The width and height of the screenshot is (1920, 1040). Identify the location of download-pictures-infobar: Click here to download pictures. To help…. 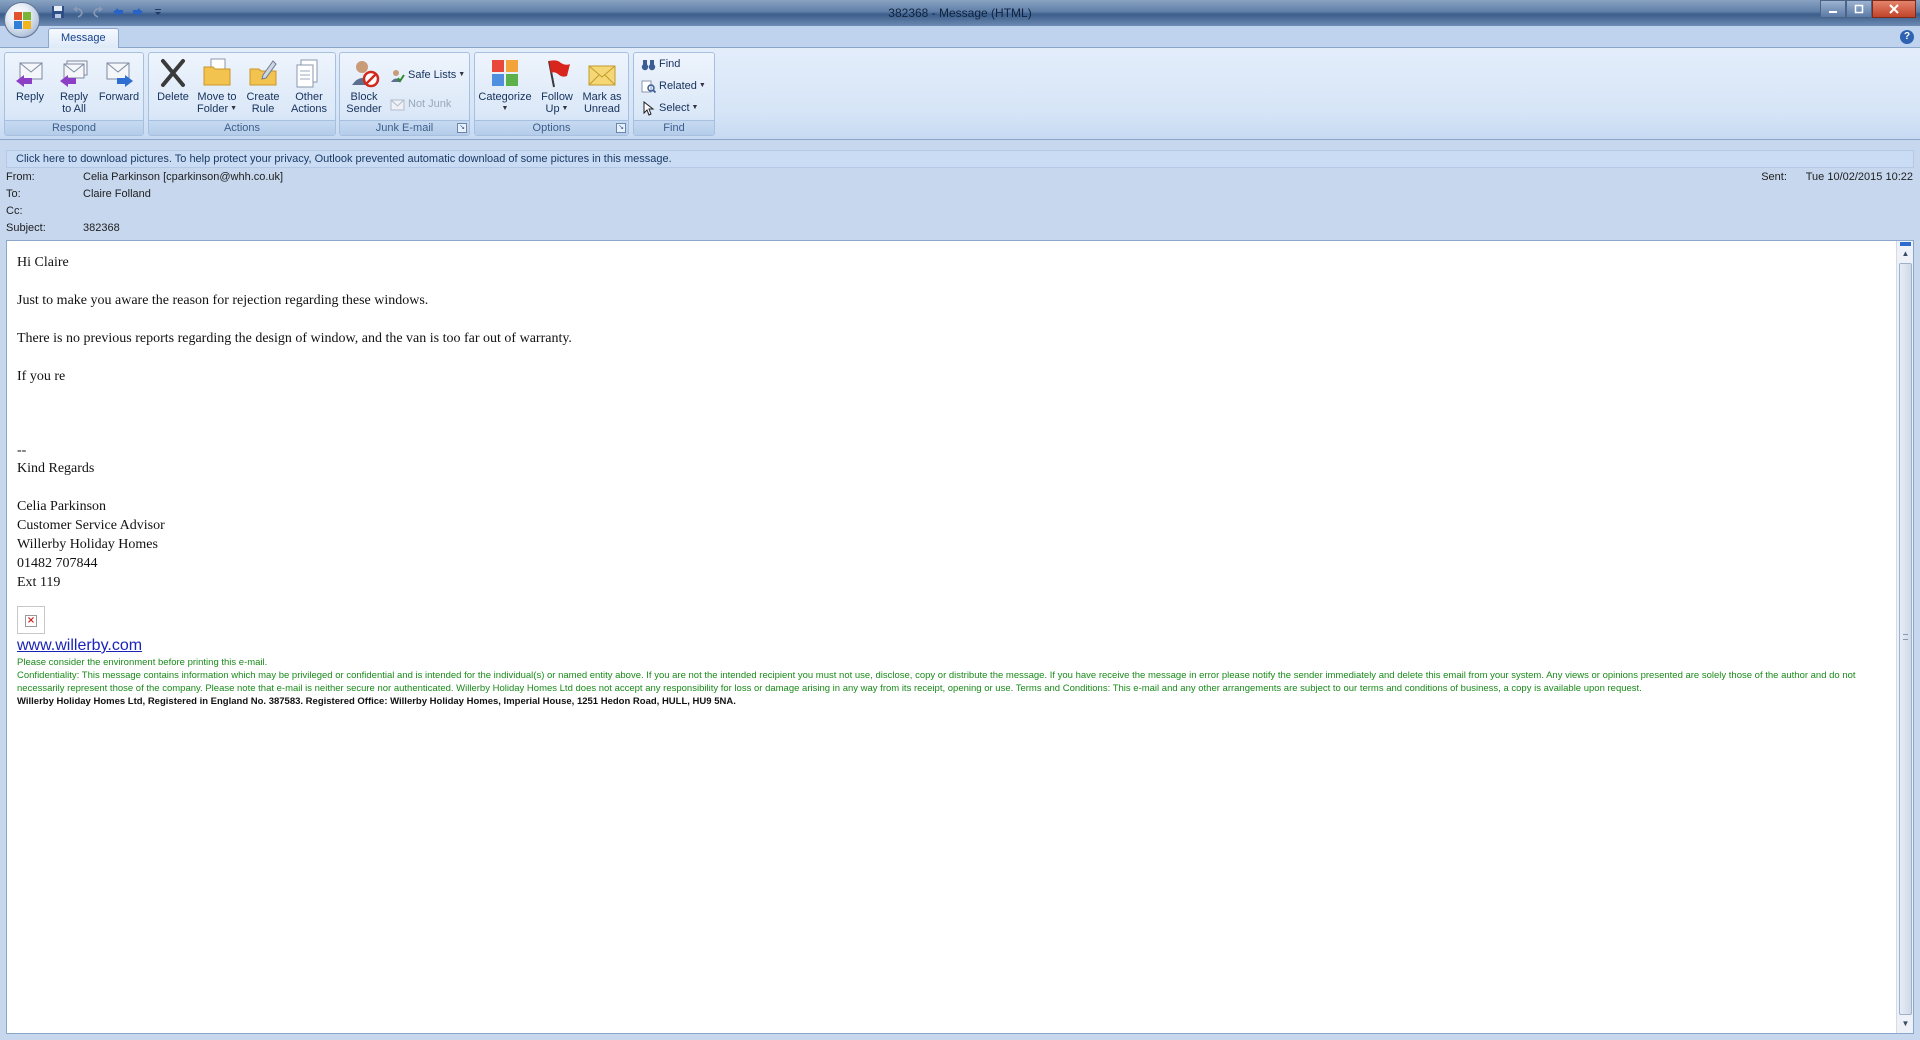
(960, 159).